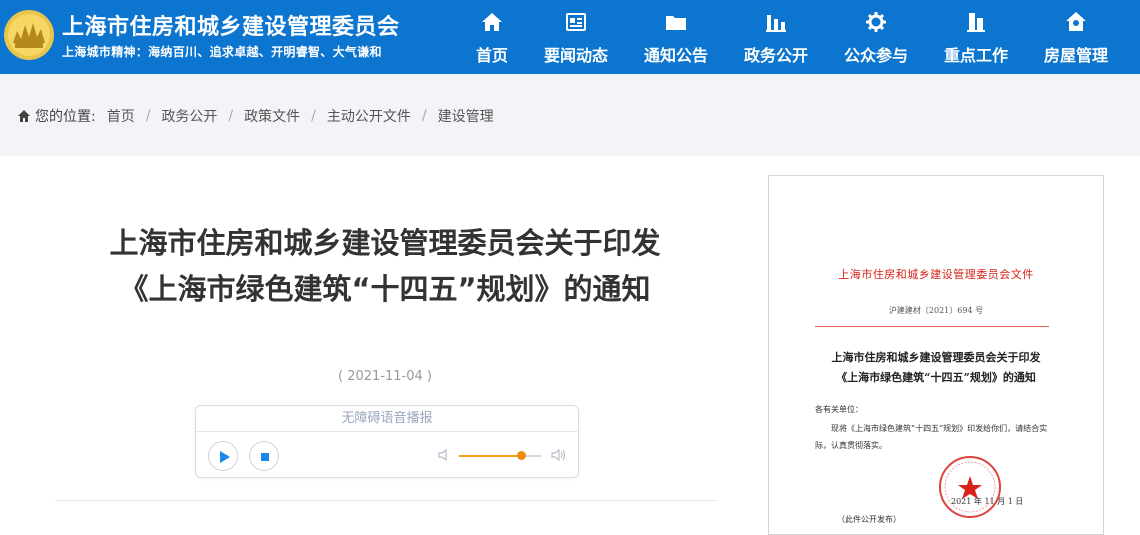 The image size is (1140, 535). Describe the element at coordinates (936, 310) in the screenshot. I see `document-number: 沪建建材〔2021〕694 号` at that location.